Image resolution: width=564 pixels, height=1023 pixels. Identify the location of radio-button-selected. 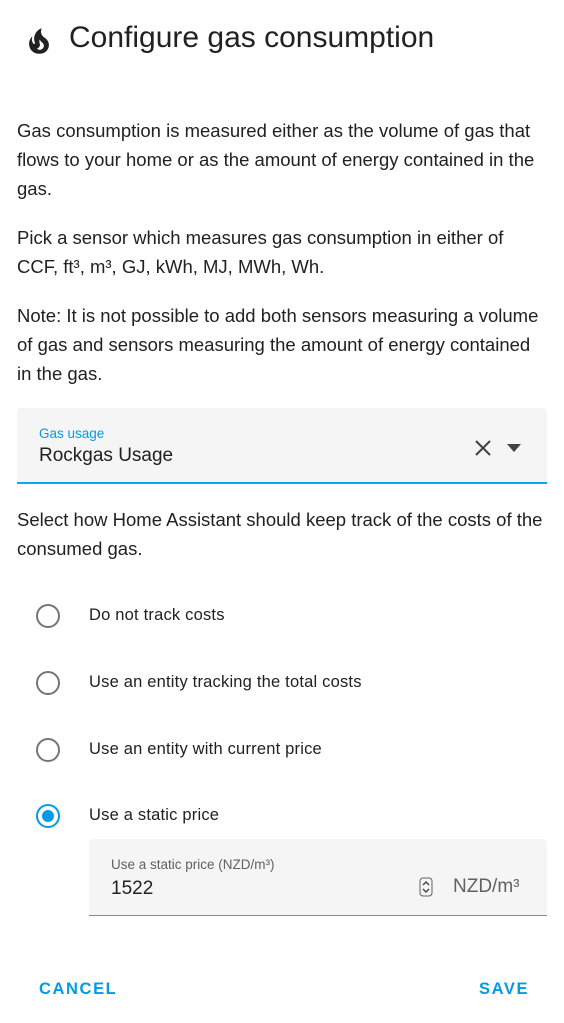
(48, 816).